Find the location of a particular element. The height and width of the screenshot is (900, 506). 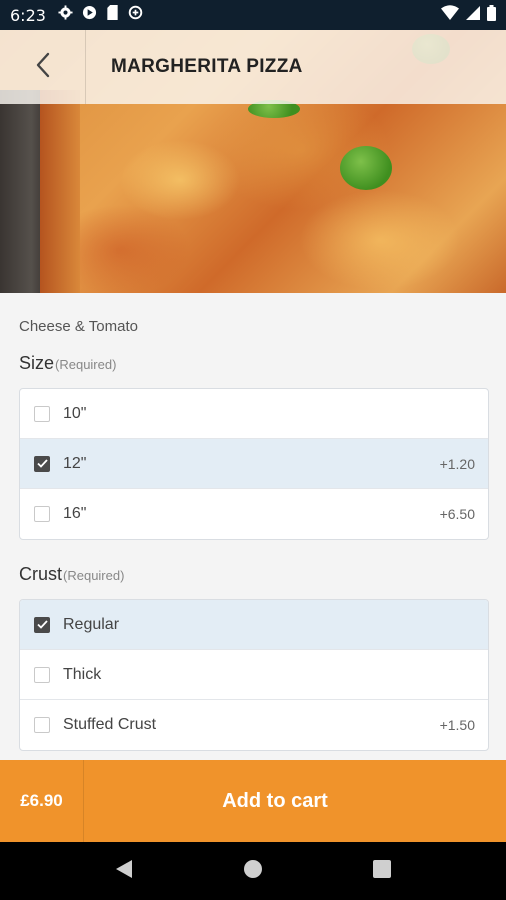

play-protect-icon is located at coordinates (89, 15).